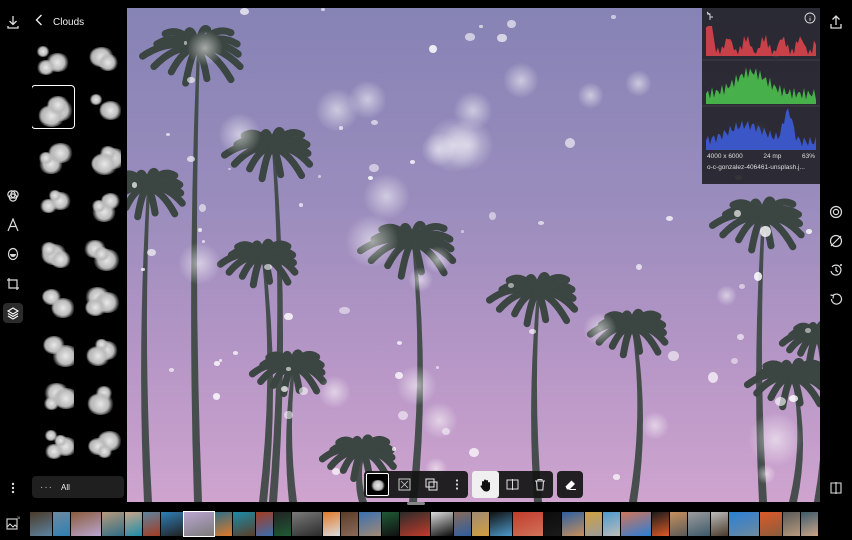 The height and width of the screenshot is (540, 852). I want to click on crop-icon, so click(13, 284).